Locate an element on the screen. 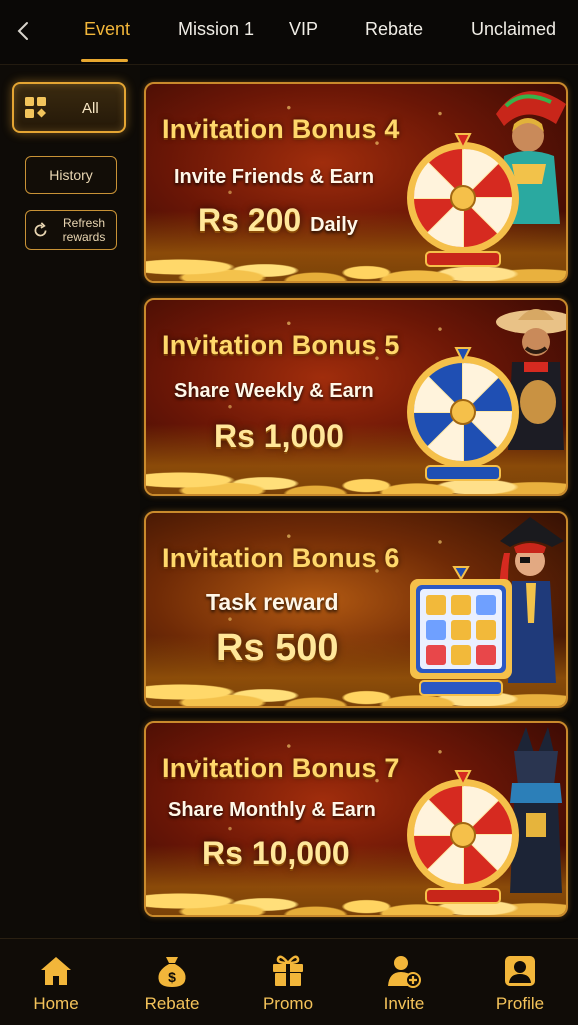 The image size is (578, 1025). add-user-icon is located at coordinates (404, 972).